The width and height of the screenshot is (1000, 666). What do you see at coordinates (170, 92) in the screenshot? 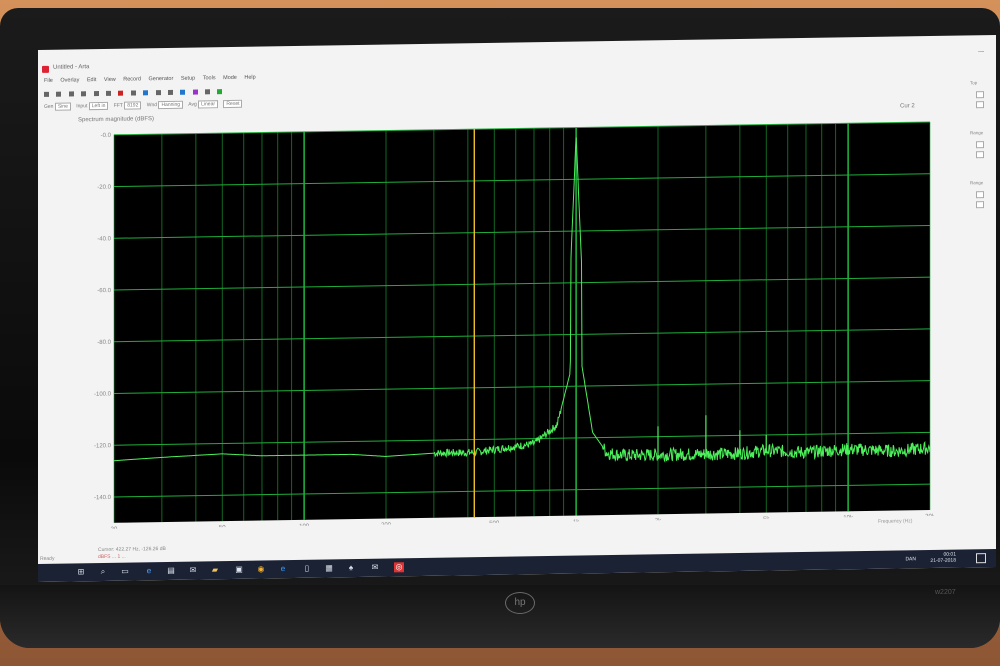
I see `scale-icon` at bounding box center [170, 92].